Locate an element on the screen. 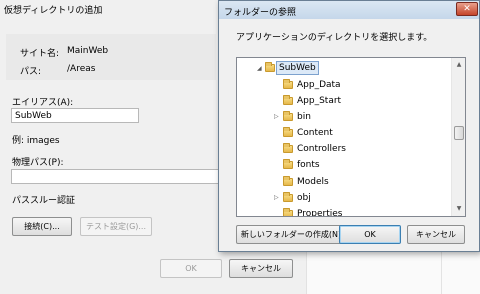 This screenshot has width=480, height=294. site-label: サイト名: is located at coordinates (40, 54).